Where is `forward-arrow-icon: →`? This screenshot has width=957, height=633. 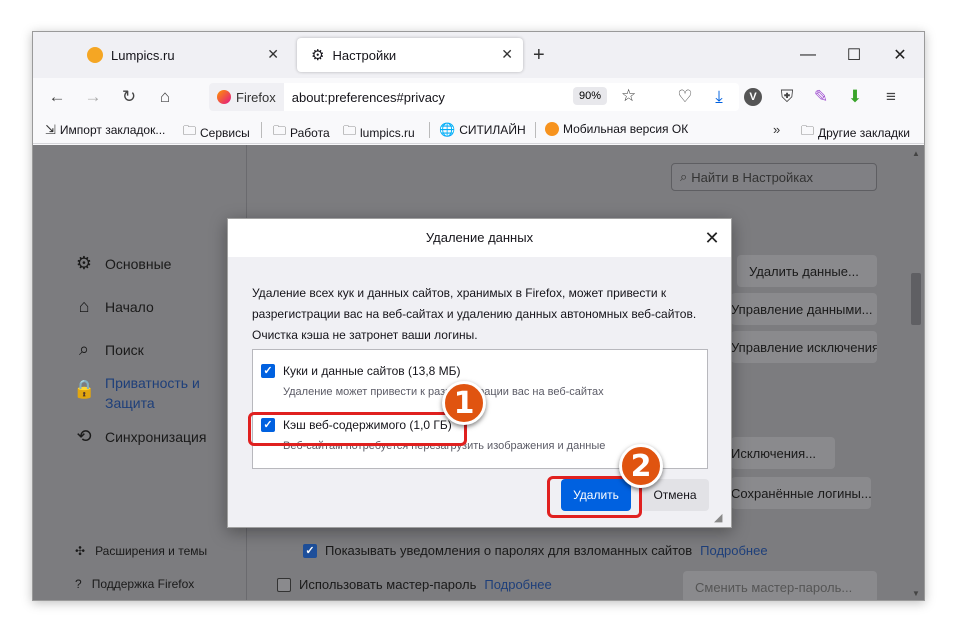 forward-arrow-icon: → is located at coordinates (93, 97).